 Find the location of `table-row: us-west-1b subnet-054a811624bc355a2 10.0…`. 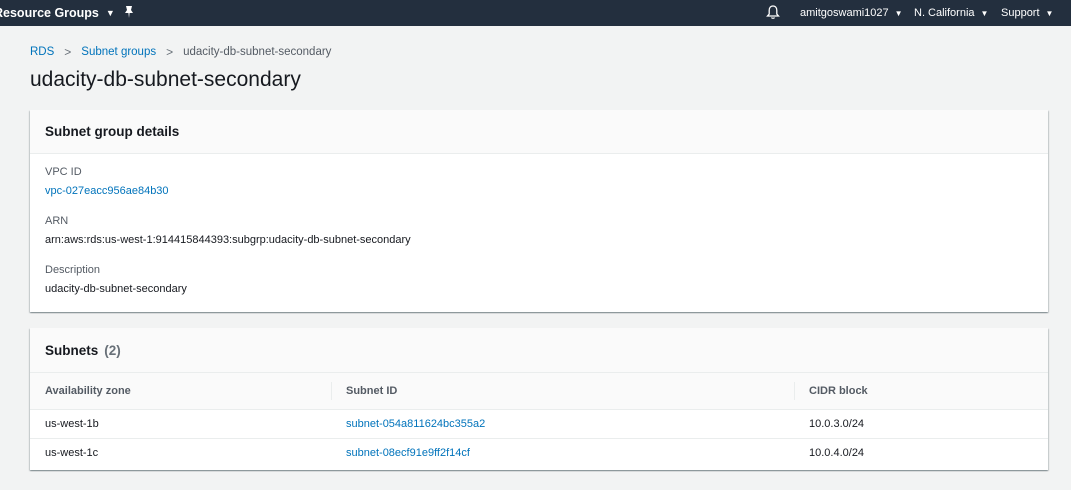

table-row: us-west-1b subnet-054a811624bc355a2 10.0… is located at coordinates (539, 424).